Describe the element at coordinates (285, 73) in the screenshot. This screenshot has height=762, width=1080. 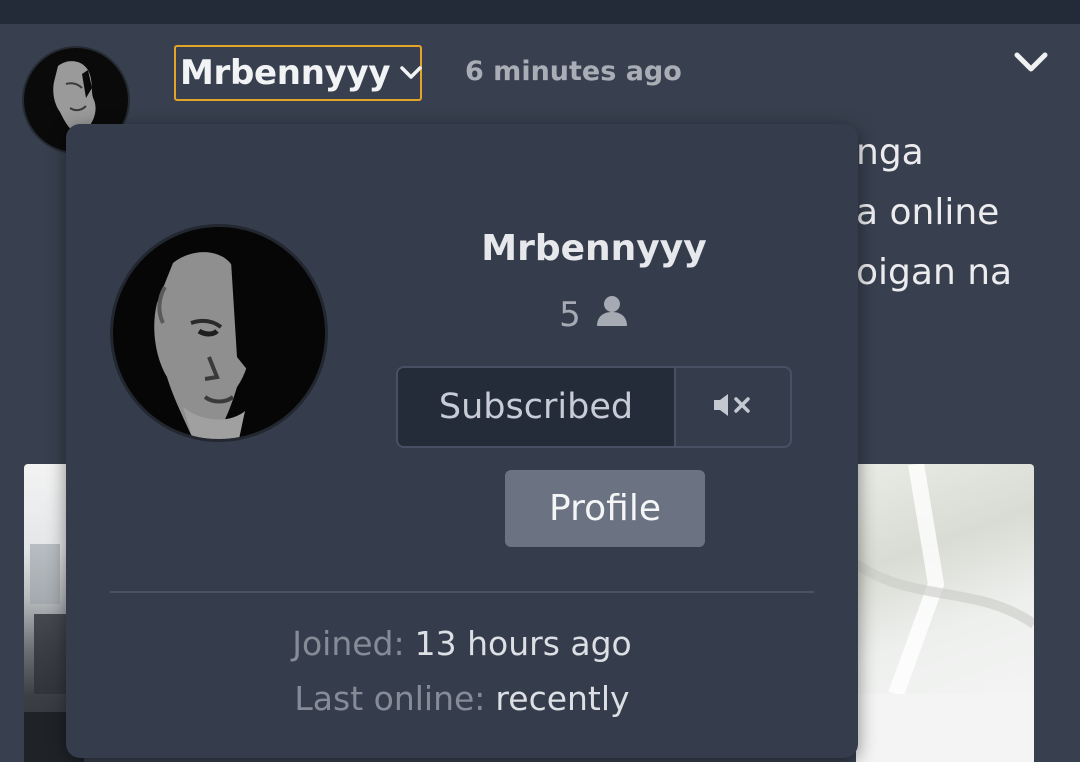
I see `author-username: Mrbennyyy` at that location.